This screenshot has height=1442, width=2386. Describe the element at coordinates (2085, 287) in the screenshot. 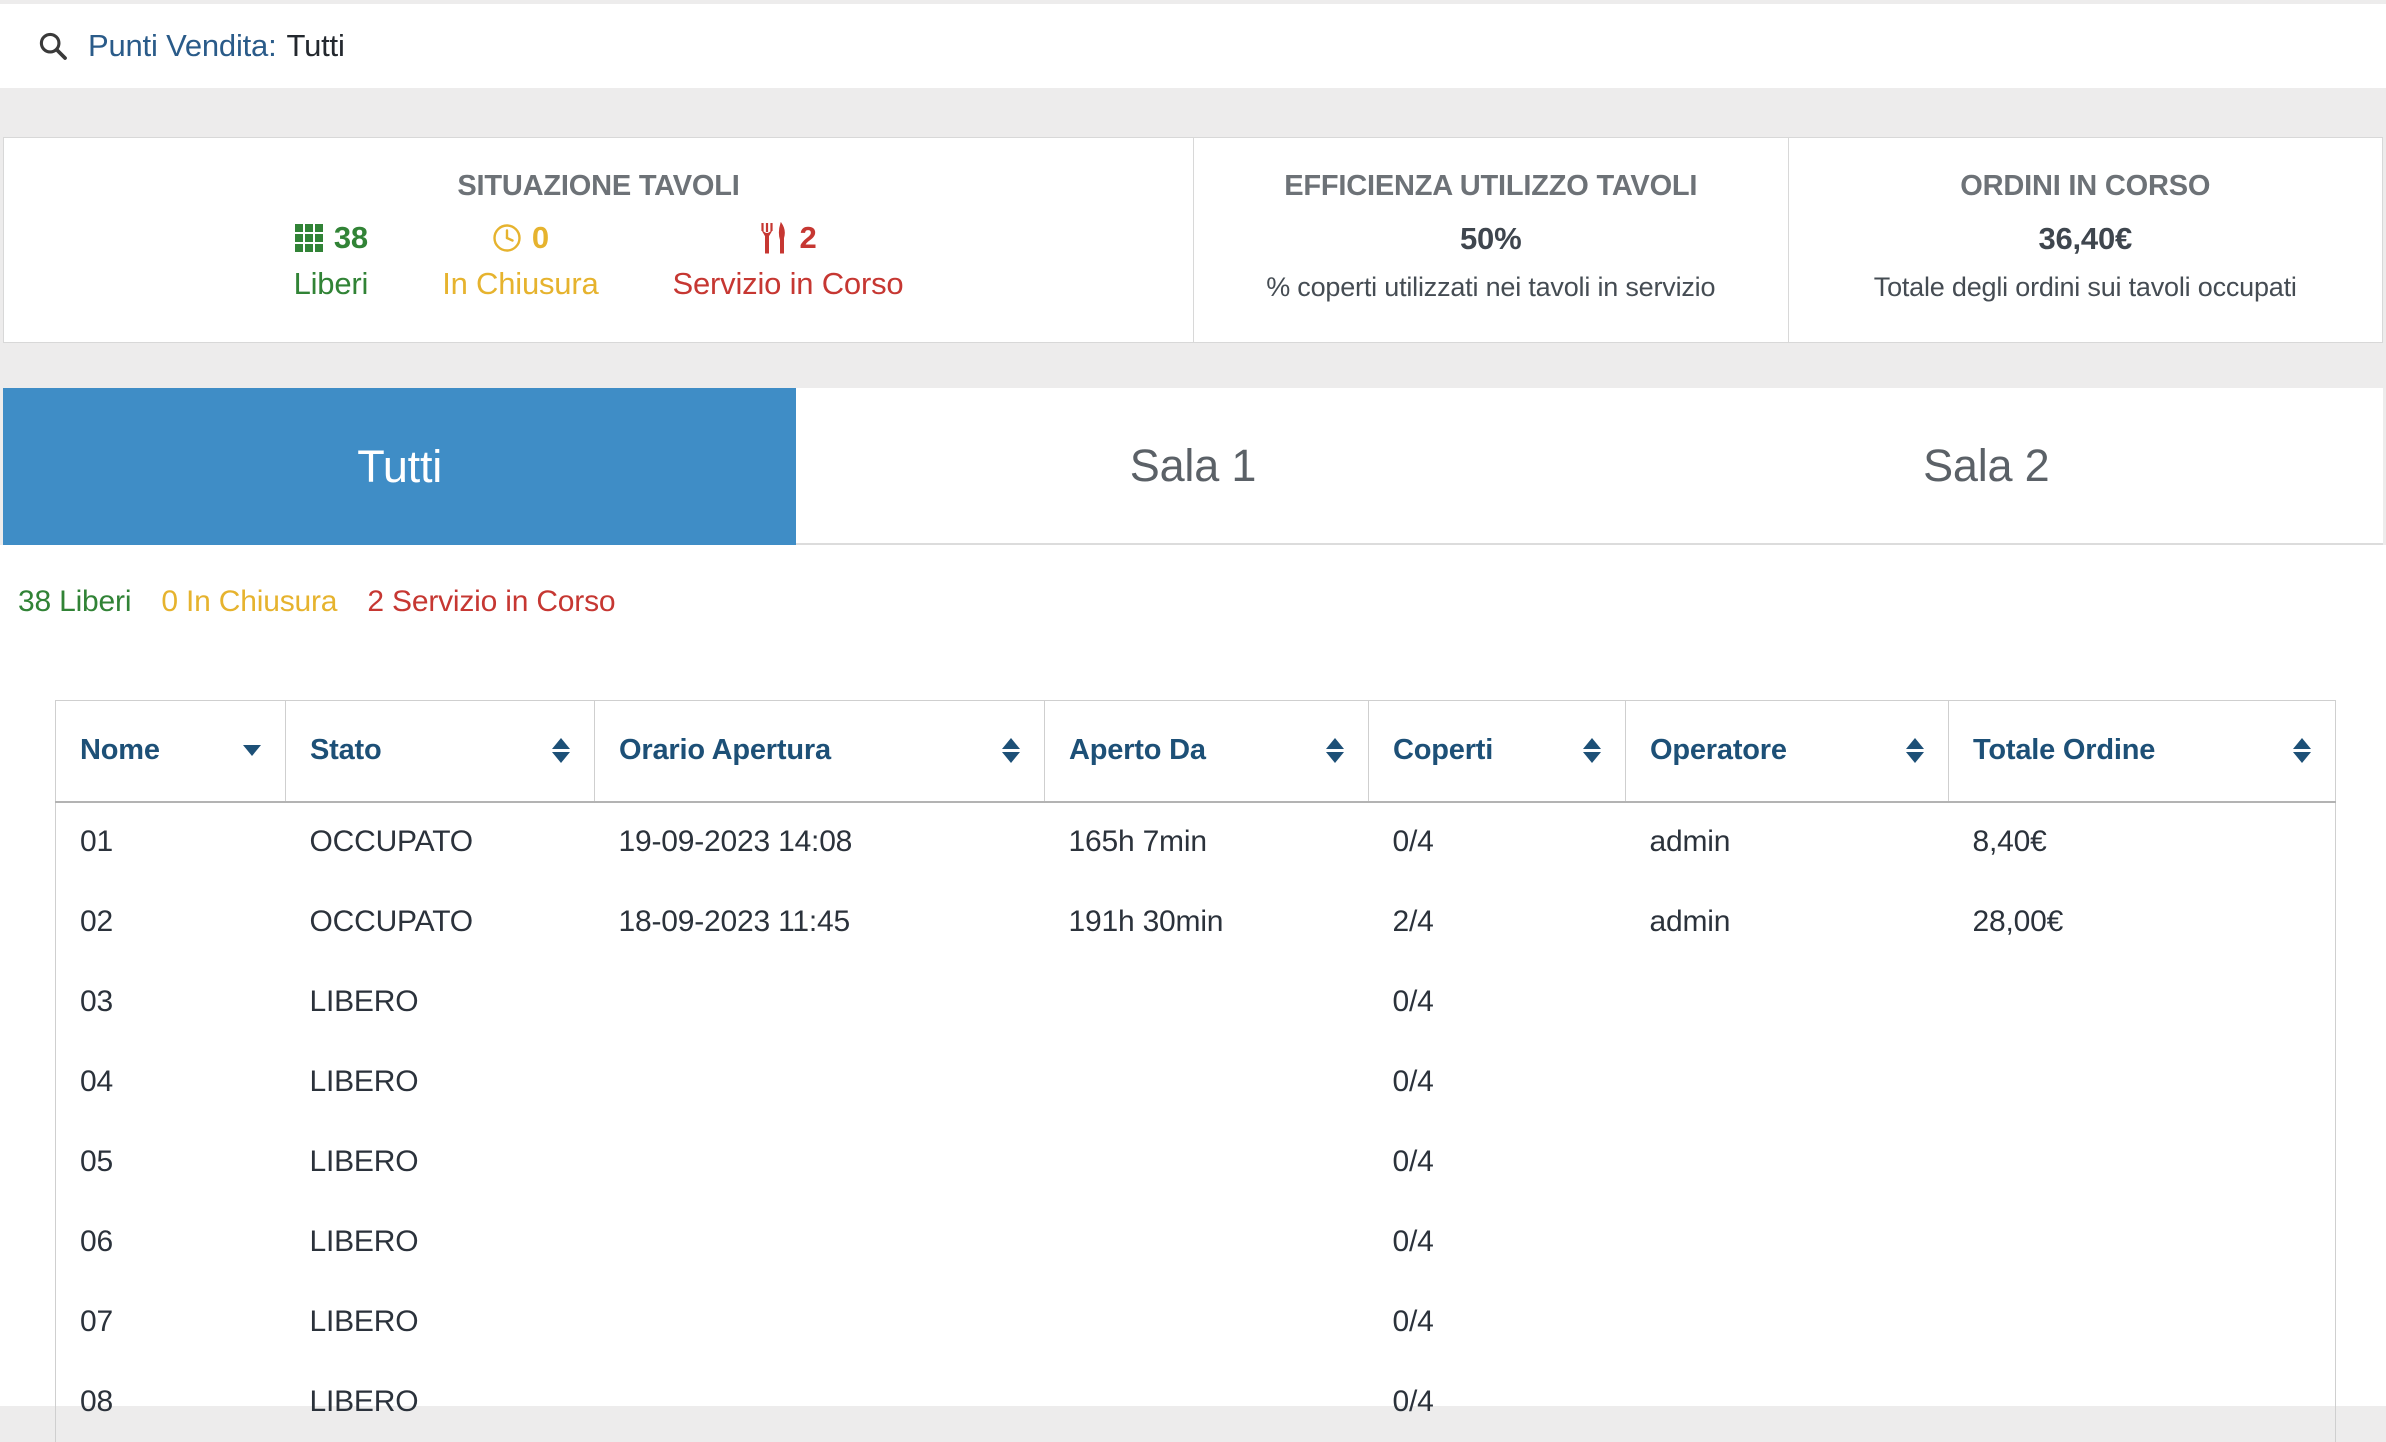

I see `ordini-subtitle: Totale degli ordini sui tavoli occupati` at that location.